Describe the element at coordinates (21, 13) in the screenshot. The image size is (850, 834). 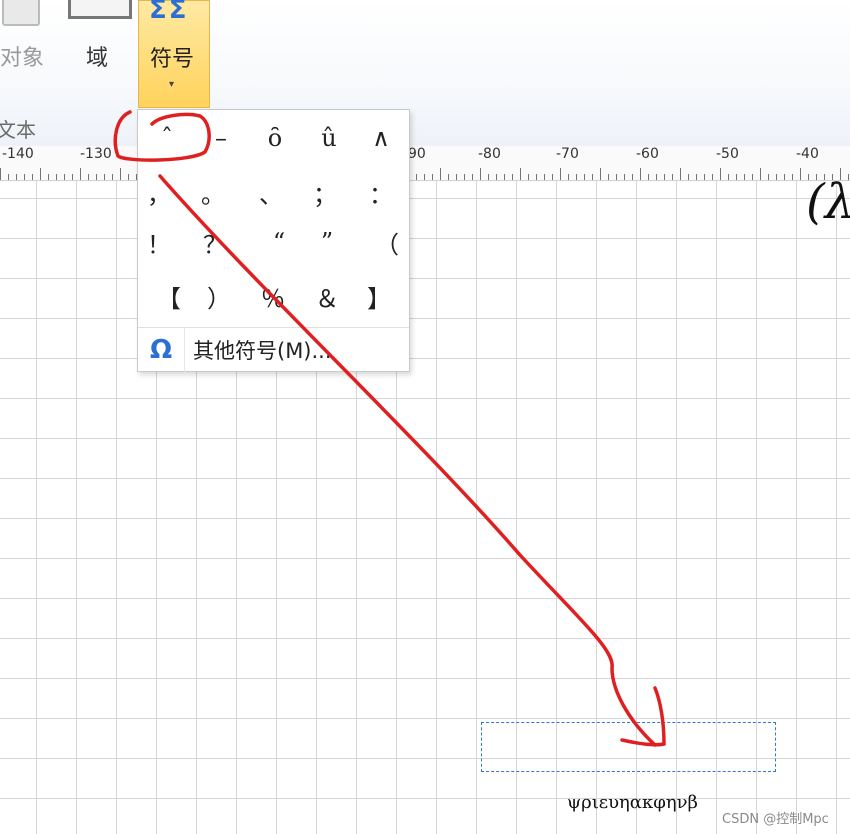
I see `object-icon` at that location.